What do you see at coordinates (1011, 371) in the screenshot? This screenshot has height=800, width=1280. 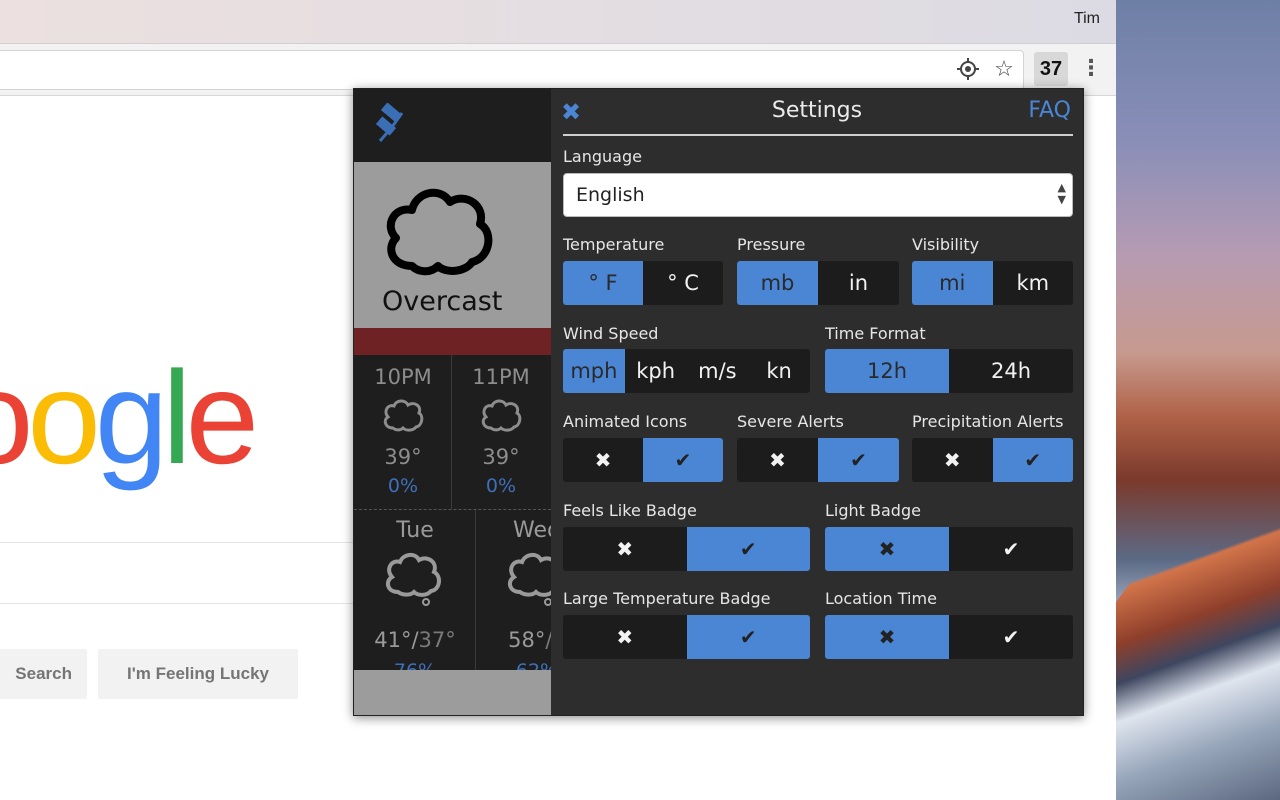 I see `option-24h: 24h` at bounding box center [1011, 371].